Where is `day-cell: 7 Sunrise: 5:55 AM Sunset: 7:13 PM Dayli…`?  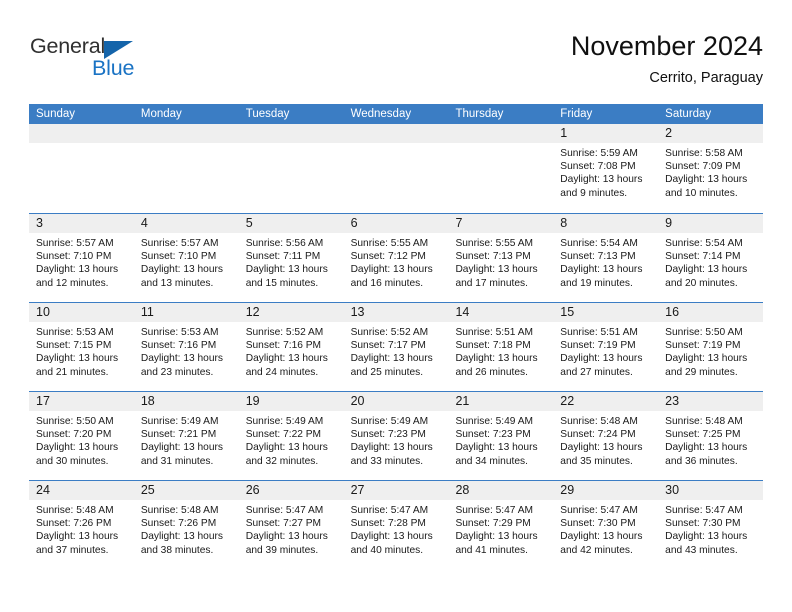
day-cell: 7 Sunrise: 5:55 AM Sunset: 7:13 PM Dayli… is located at coordinates (501, 258).